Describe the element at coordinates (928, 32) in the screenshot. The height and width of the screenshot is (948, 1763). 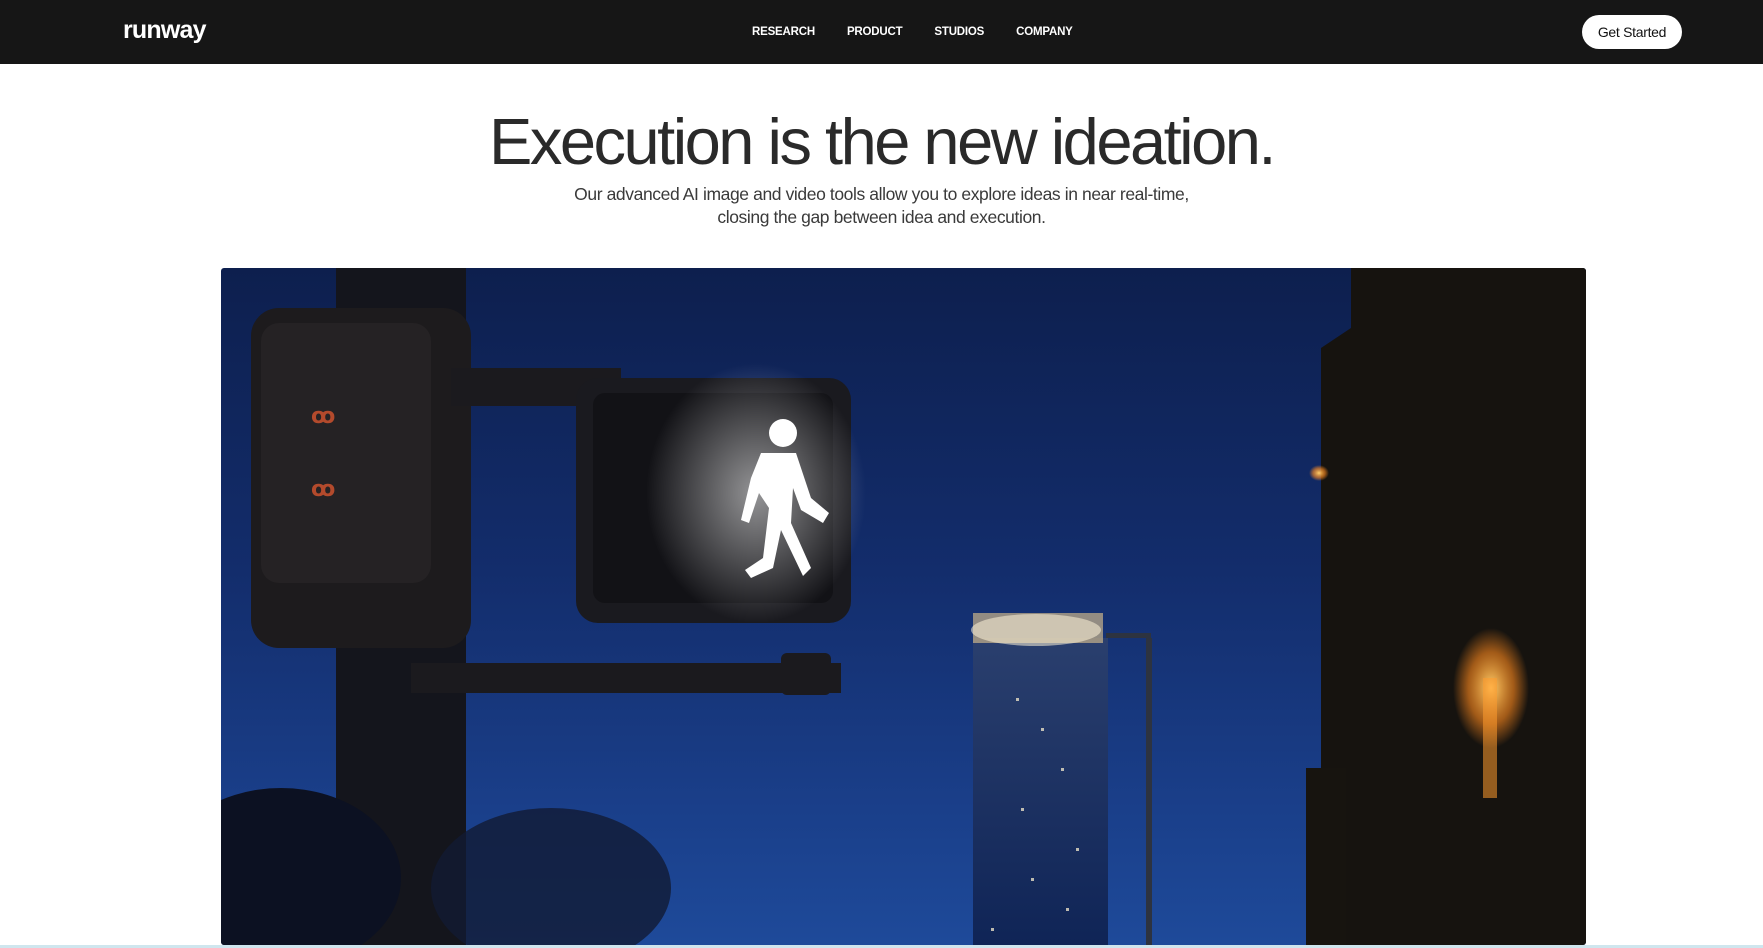
I see `main-nav: RESEARCH PRODUCT STUDIOS COMPANY` at that location.